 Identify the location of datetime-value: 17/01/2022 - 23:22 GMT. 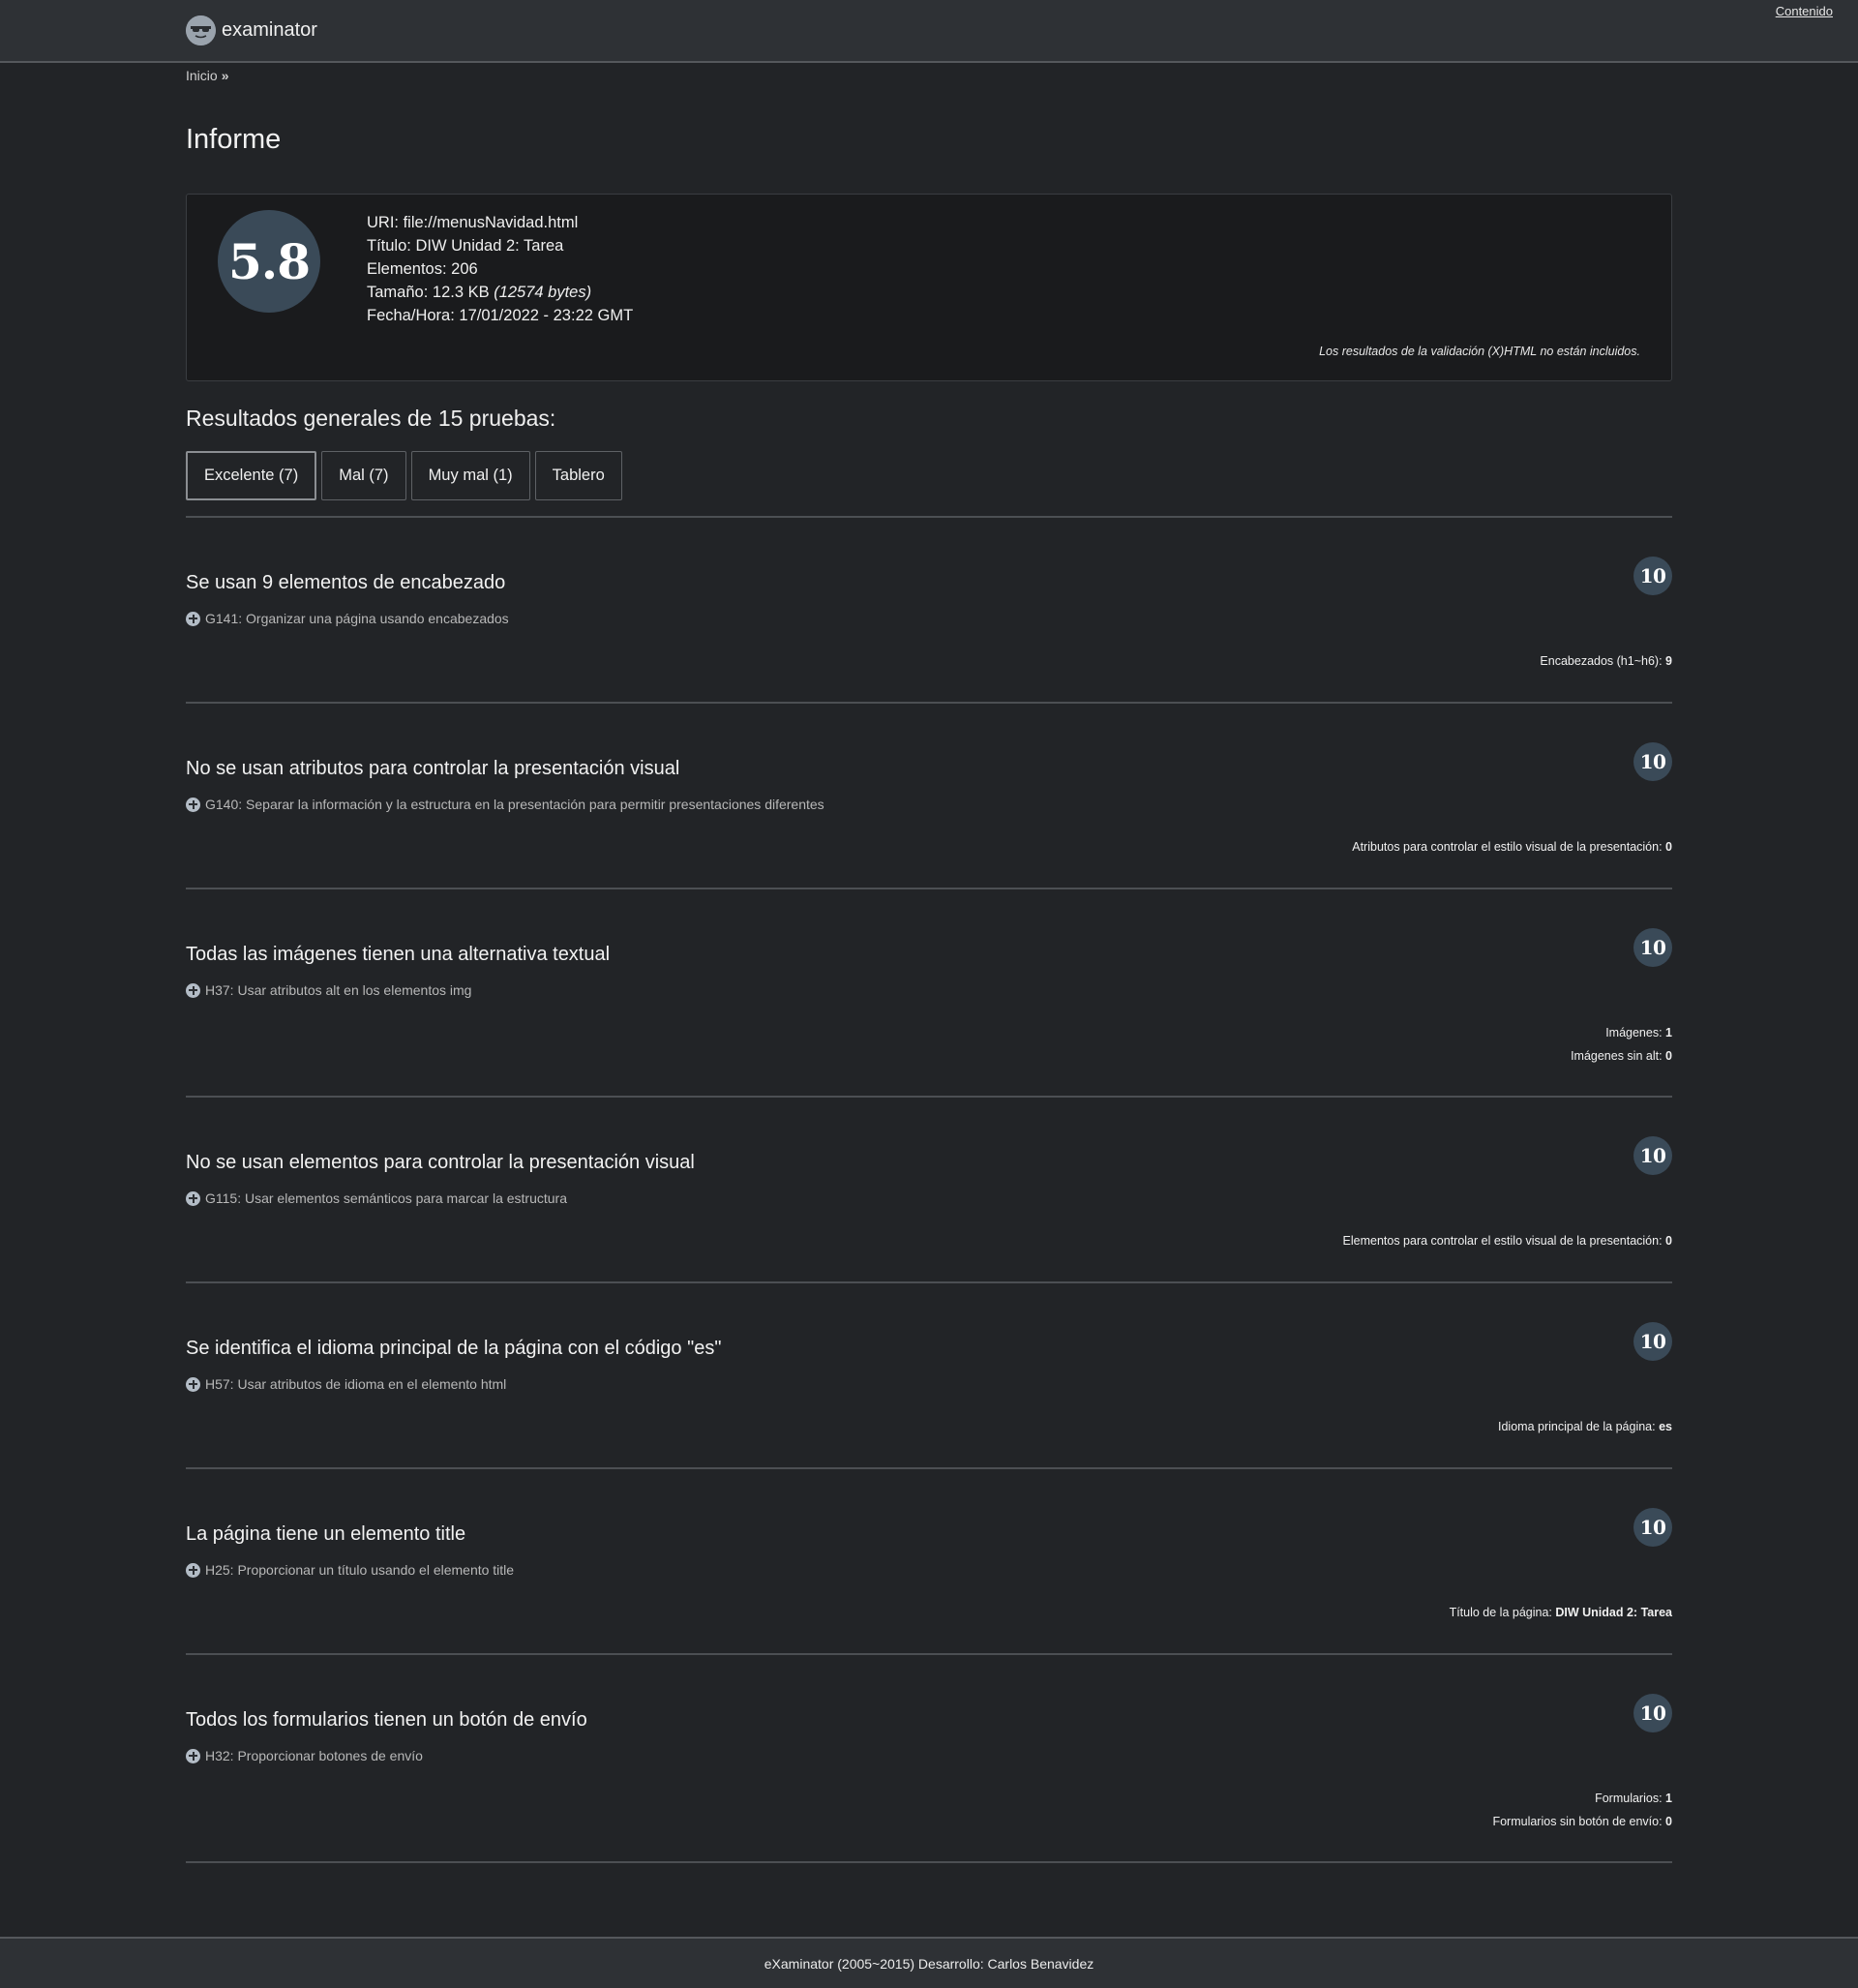
(546, 315).